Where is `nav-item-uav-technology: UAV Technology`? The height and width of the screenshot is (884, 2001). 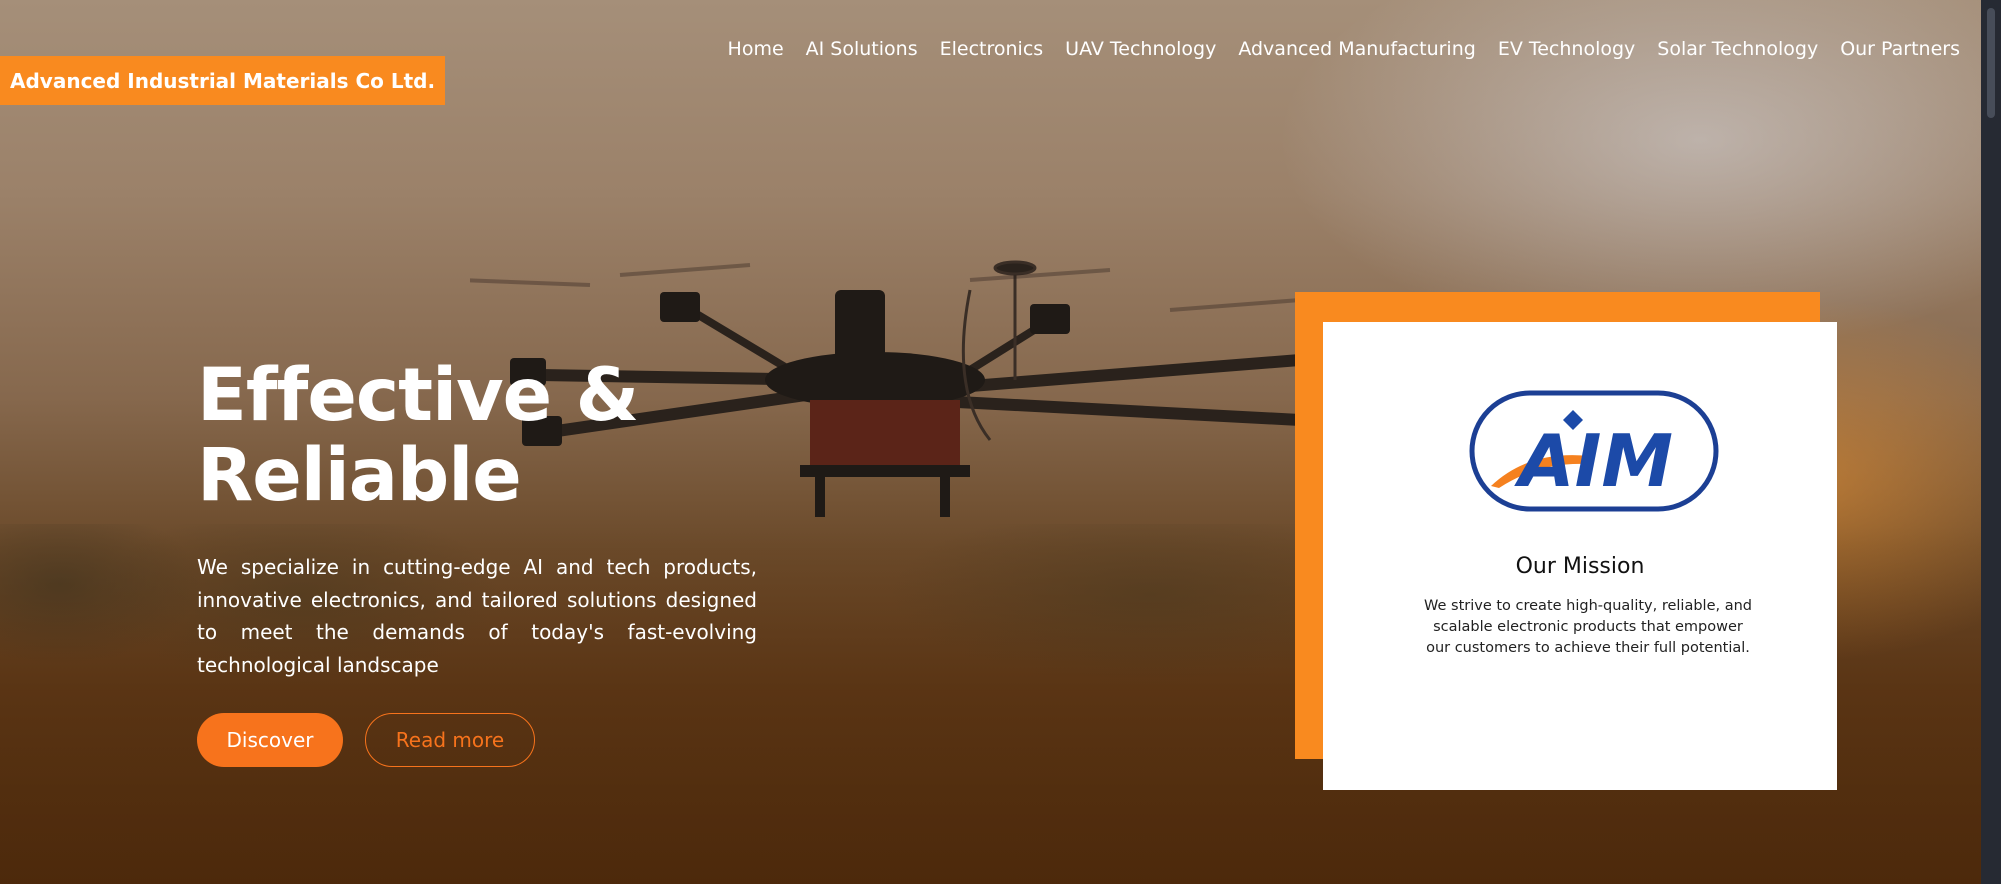
nav-item-uav-technology: UAV Technology is located at coordinates (1140, 49).